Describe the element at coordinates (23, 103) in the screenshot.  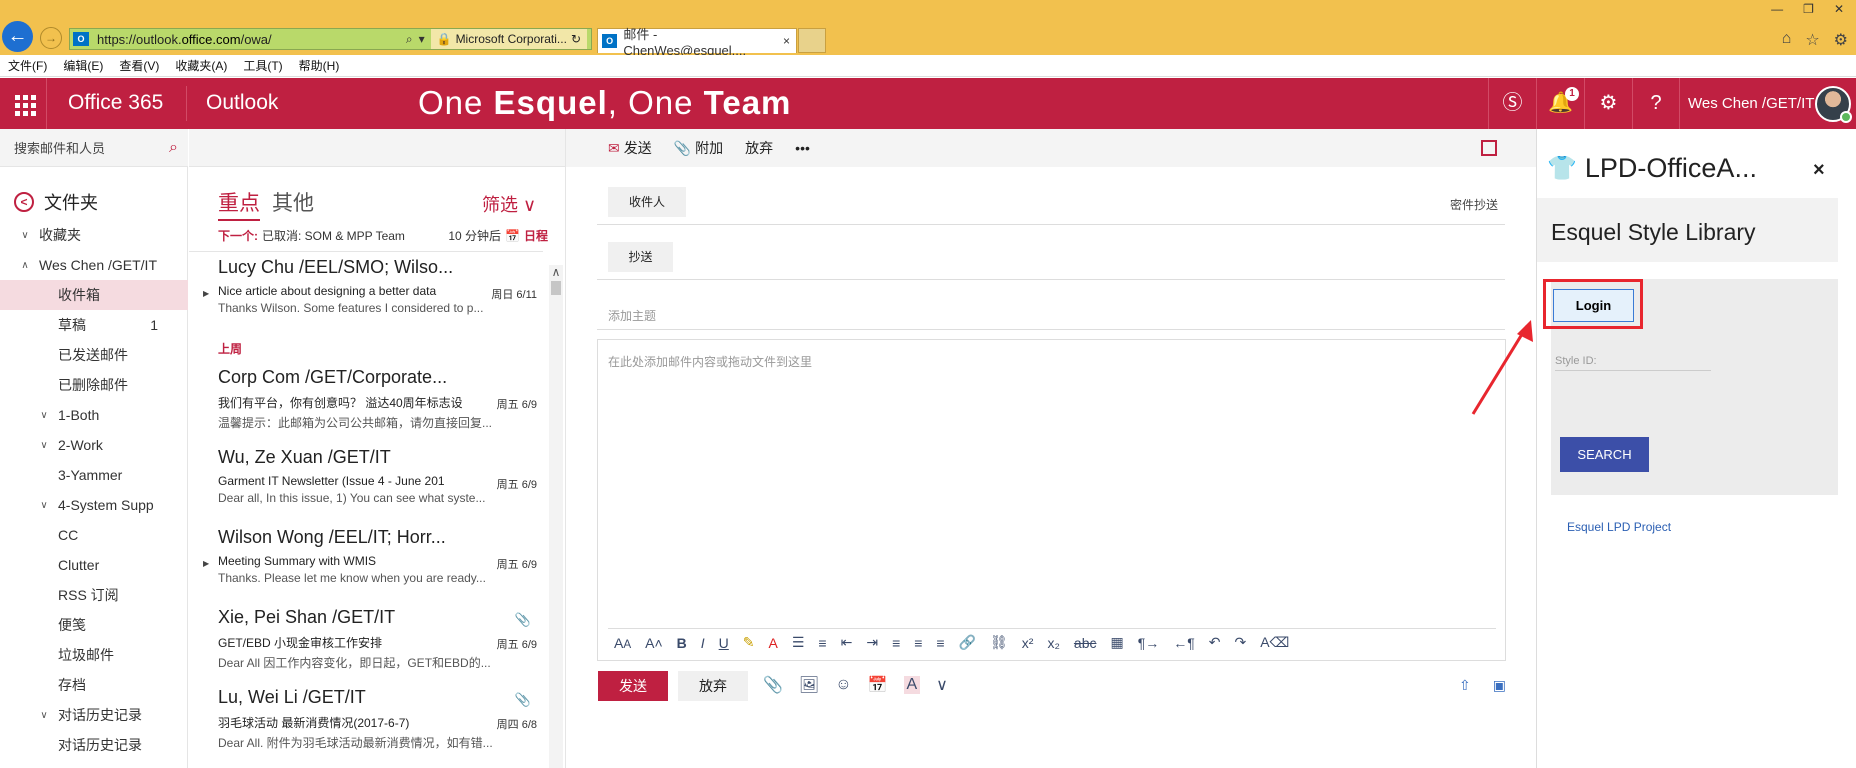
I see `app-launcher-icon` at that location.